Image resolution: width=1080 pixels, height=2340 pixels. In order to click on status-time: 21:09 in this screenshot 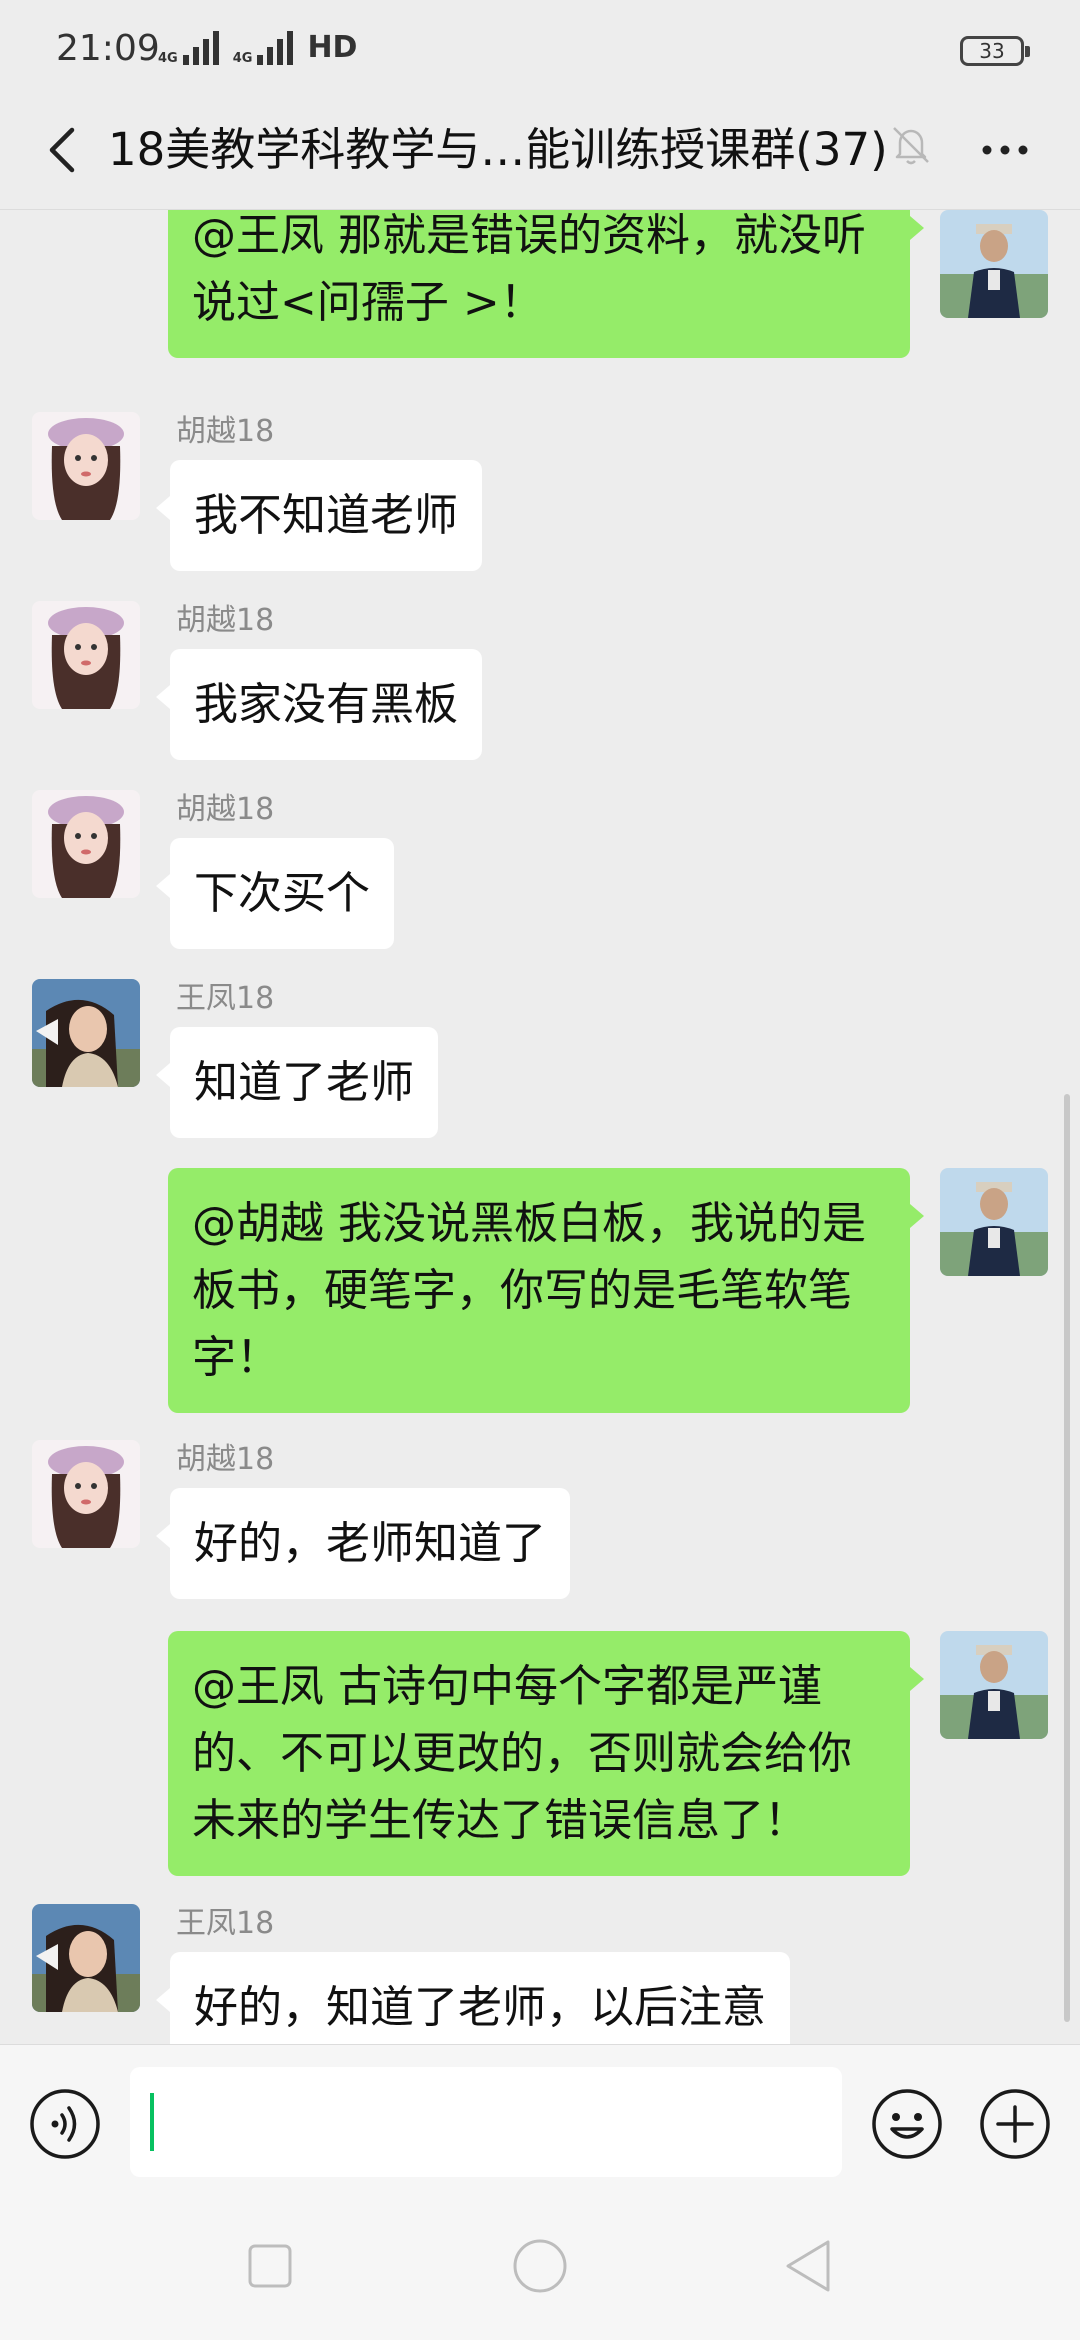, I will do `click(108, 48)`.